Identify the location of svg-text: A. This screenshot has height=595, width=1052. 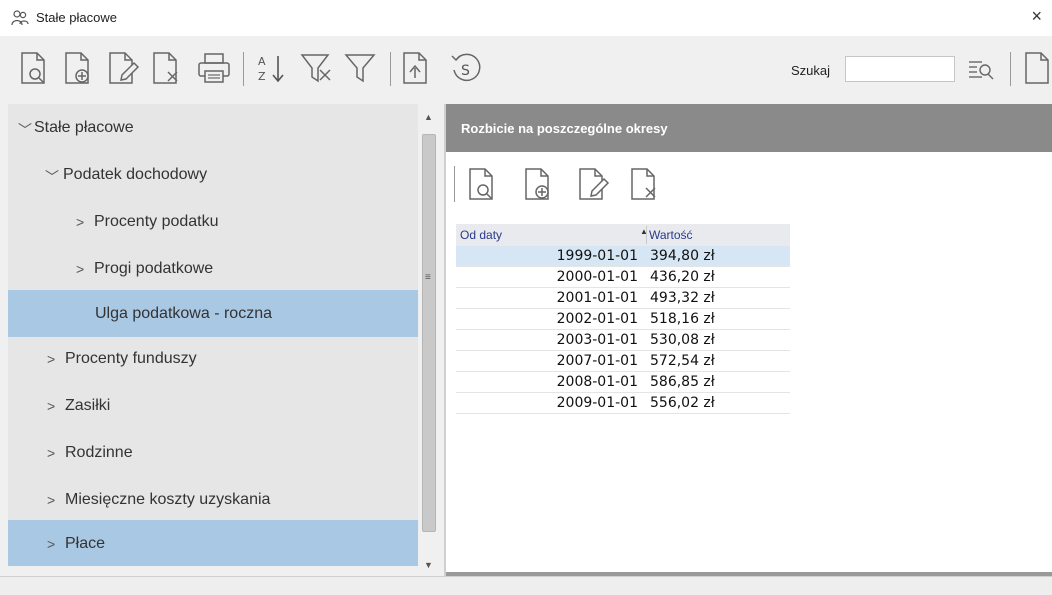
(262, 61).